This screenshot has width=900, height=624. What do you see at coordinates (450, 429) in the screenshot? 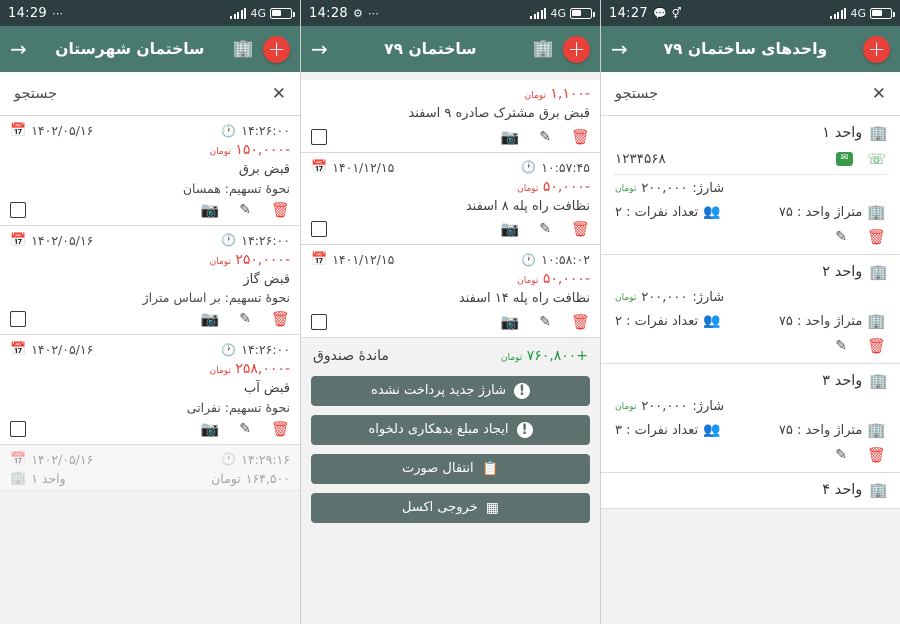
I see `create-custom-debt-button: ! ایجاد مبلغ بدهکاری دلخواه` at bounding box center [450, 429].